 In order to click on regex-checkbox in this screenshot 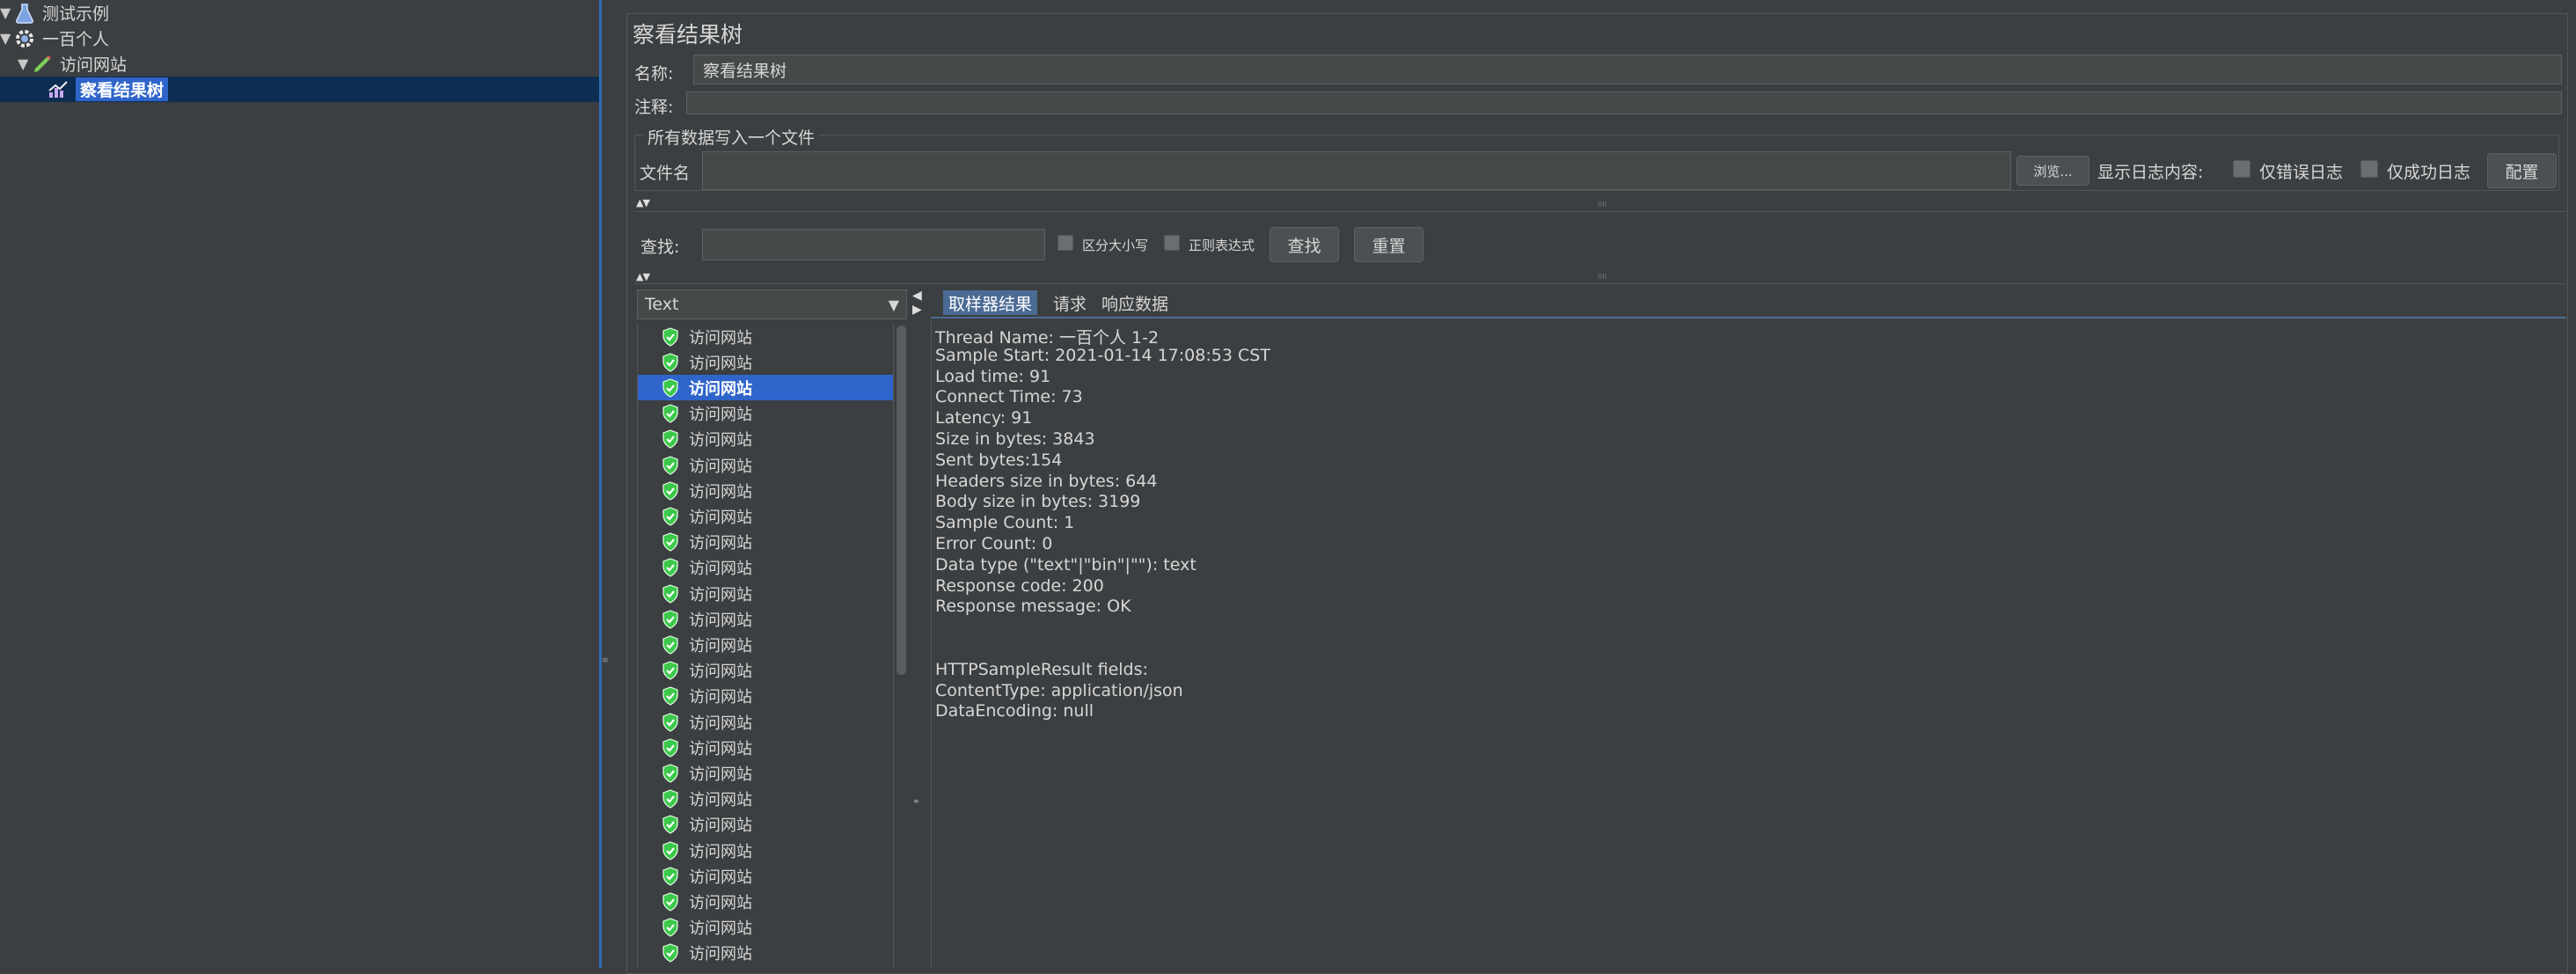, I will do `click(1172, 243)`.